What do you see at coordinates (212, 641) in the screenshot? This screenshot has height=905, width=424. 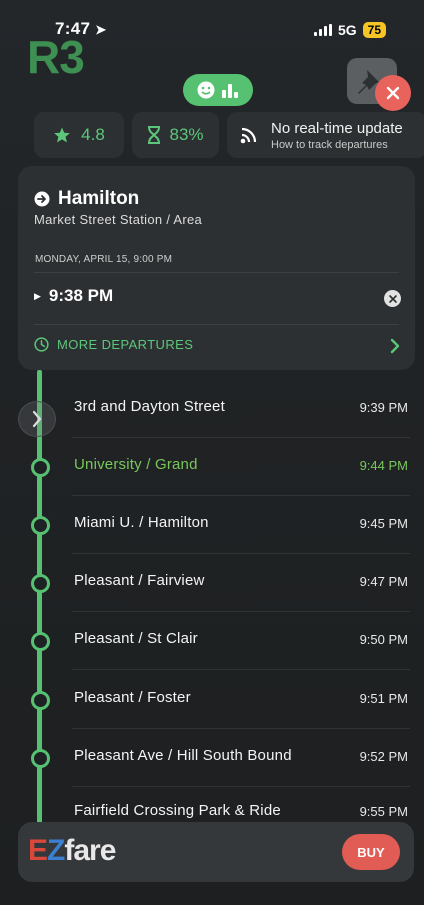 I see `stop-row: Pleasant / St Clair 9:50 PM` at bounding box center [212, 641].